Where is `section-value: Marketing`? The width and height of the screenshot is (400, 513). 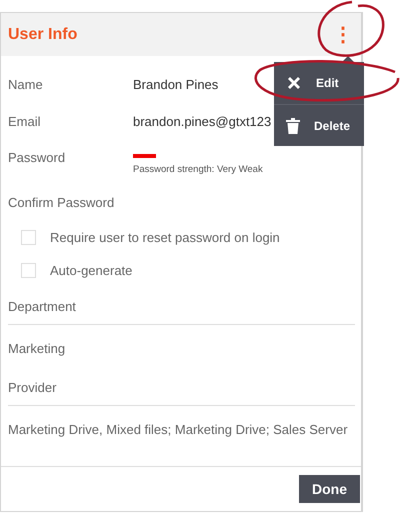
section-value: Marketing is located at coordinates (37, 349).